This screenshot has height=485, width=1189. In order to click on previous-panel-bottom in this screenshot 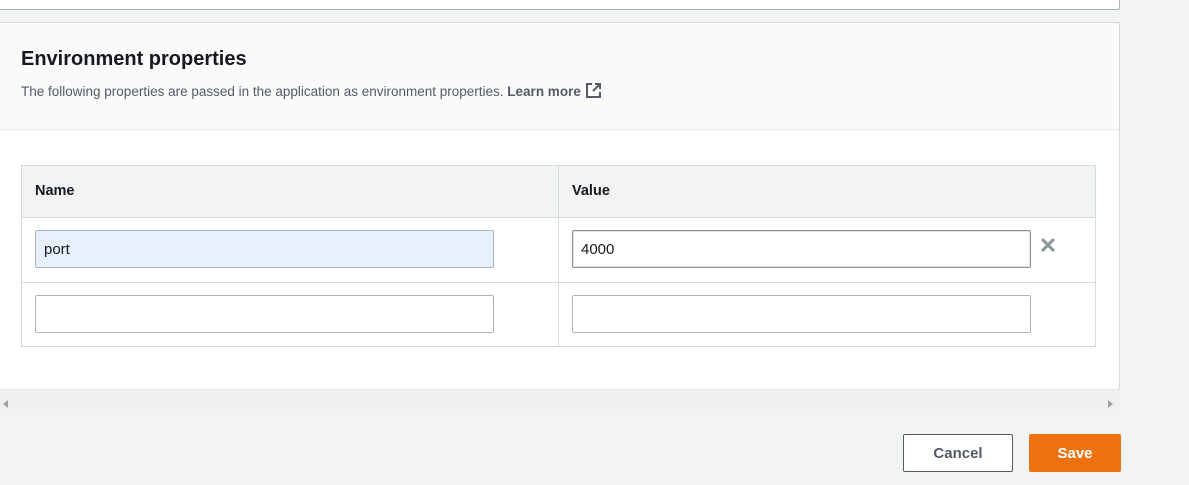, I will do `click(560, 5)`.